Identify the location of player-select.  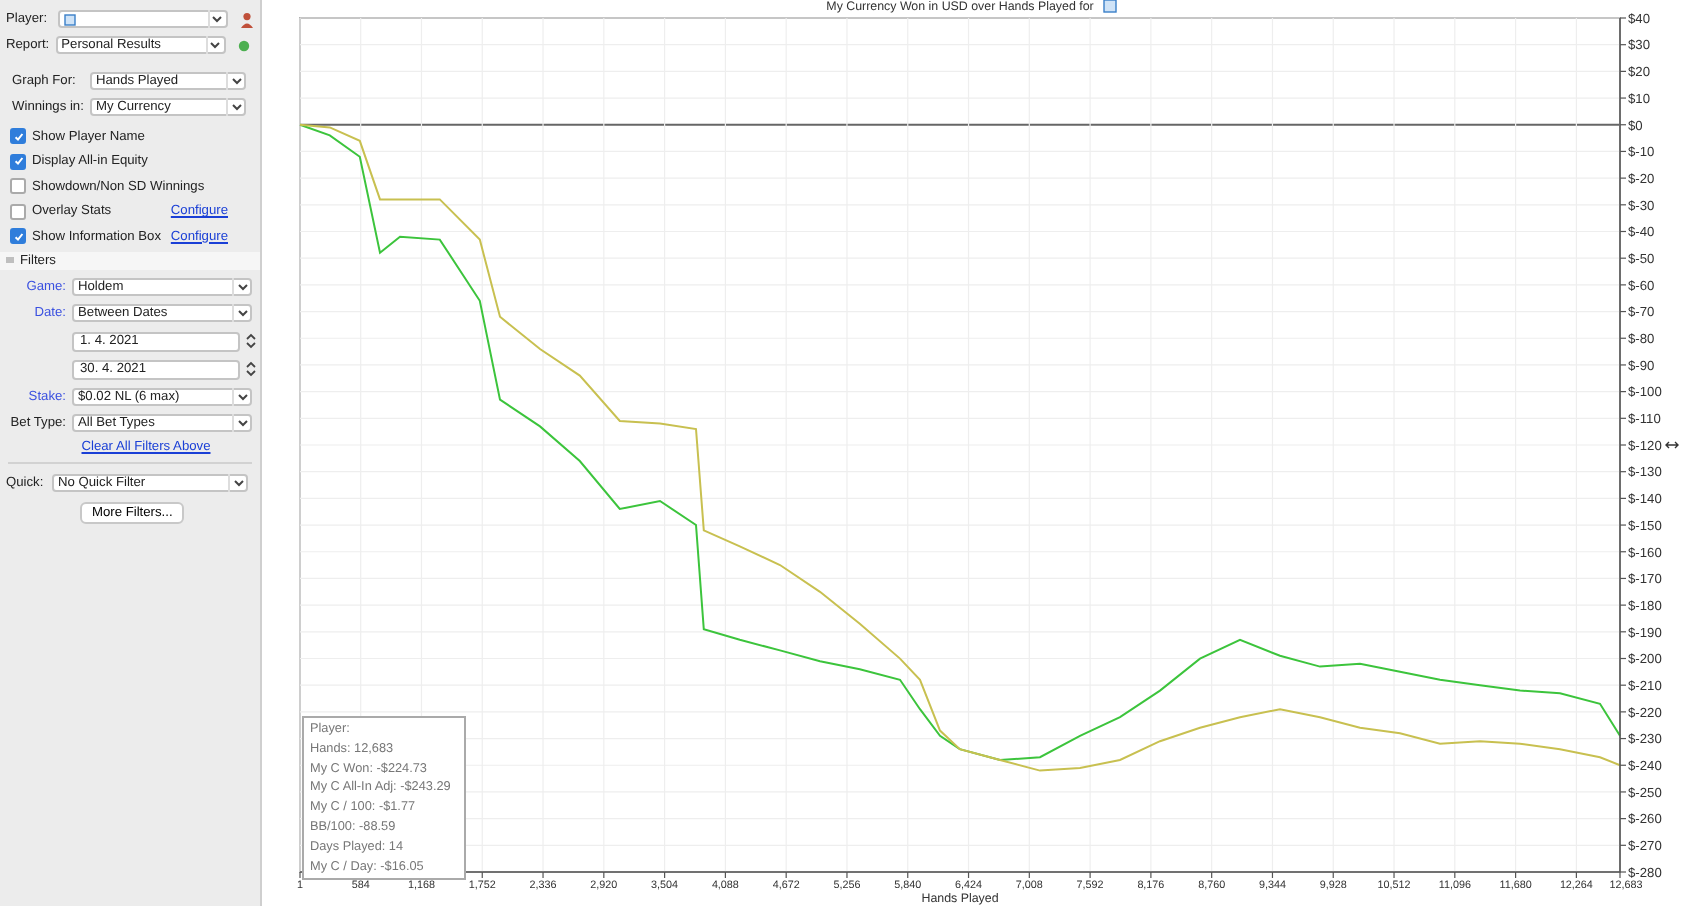
(142, 19).